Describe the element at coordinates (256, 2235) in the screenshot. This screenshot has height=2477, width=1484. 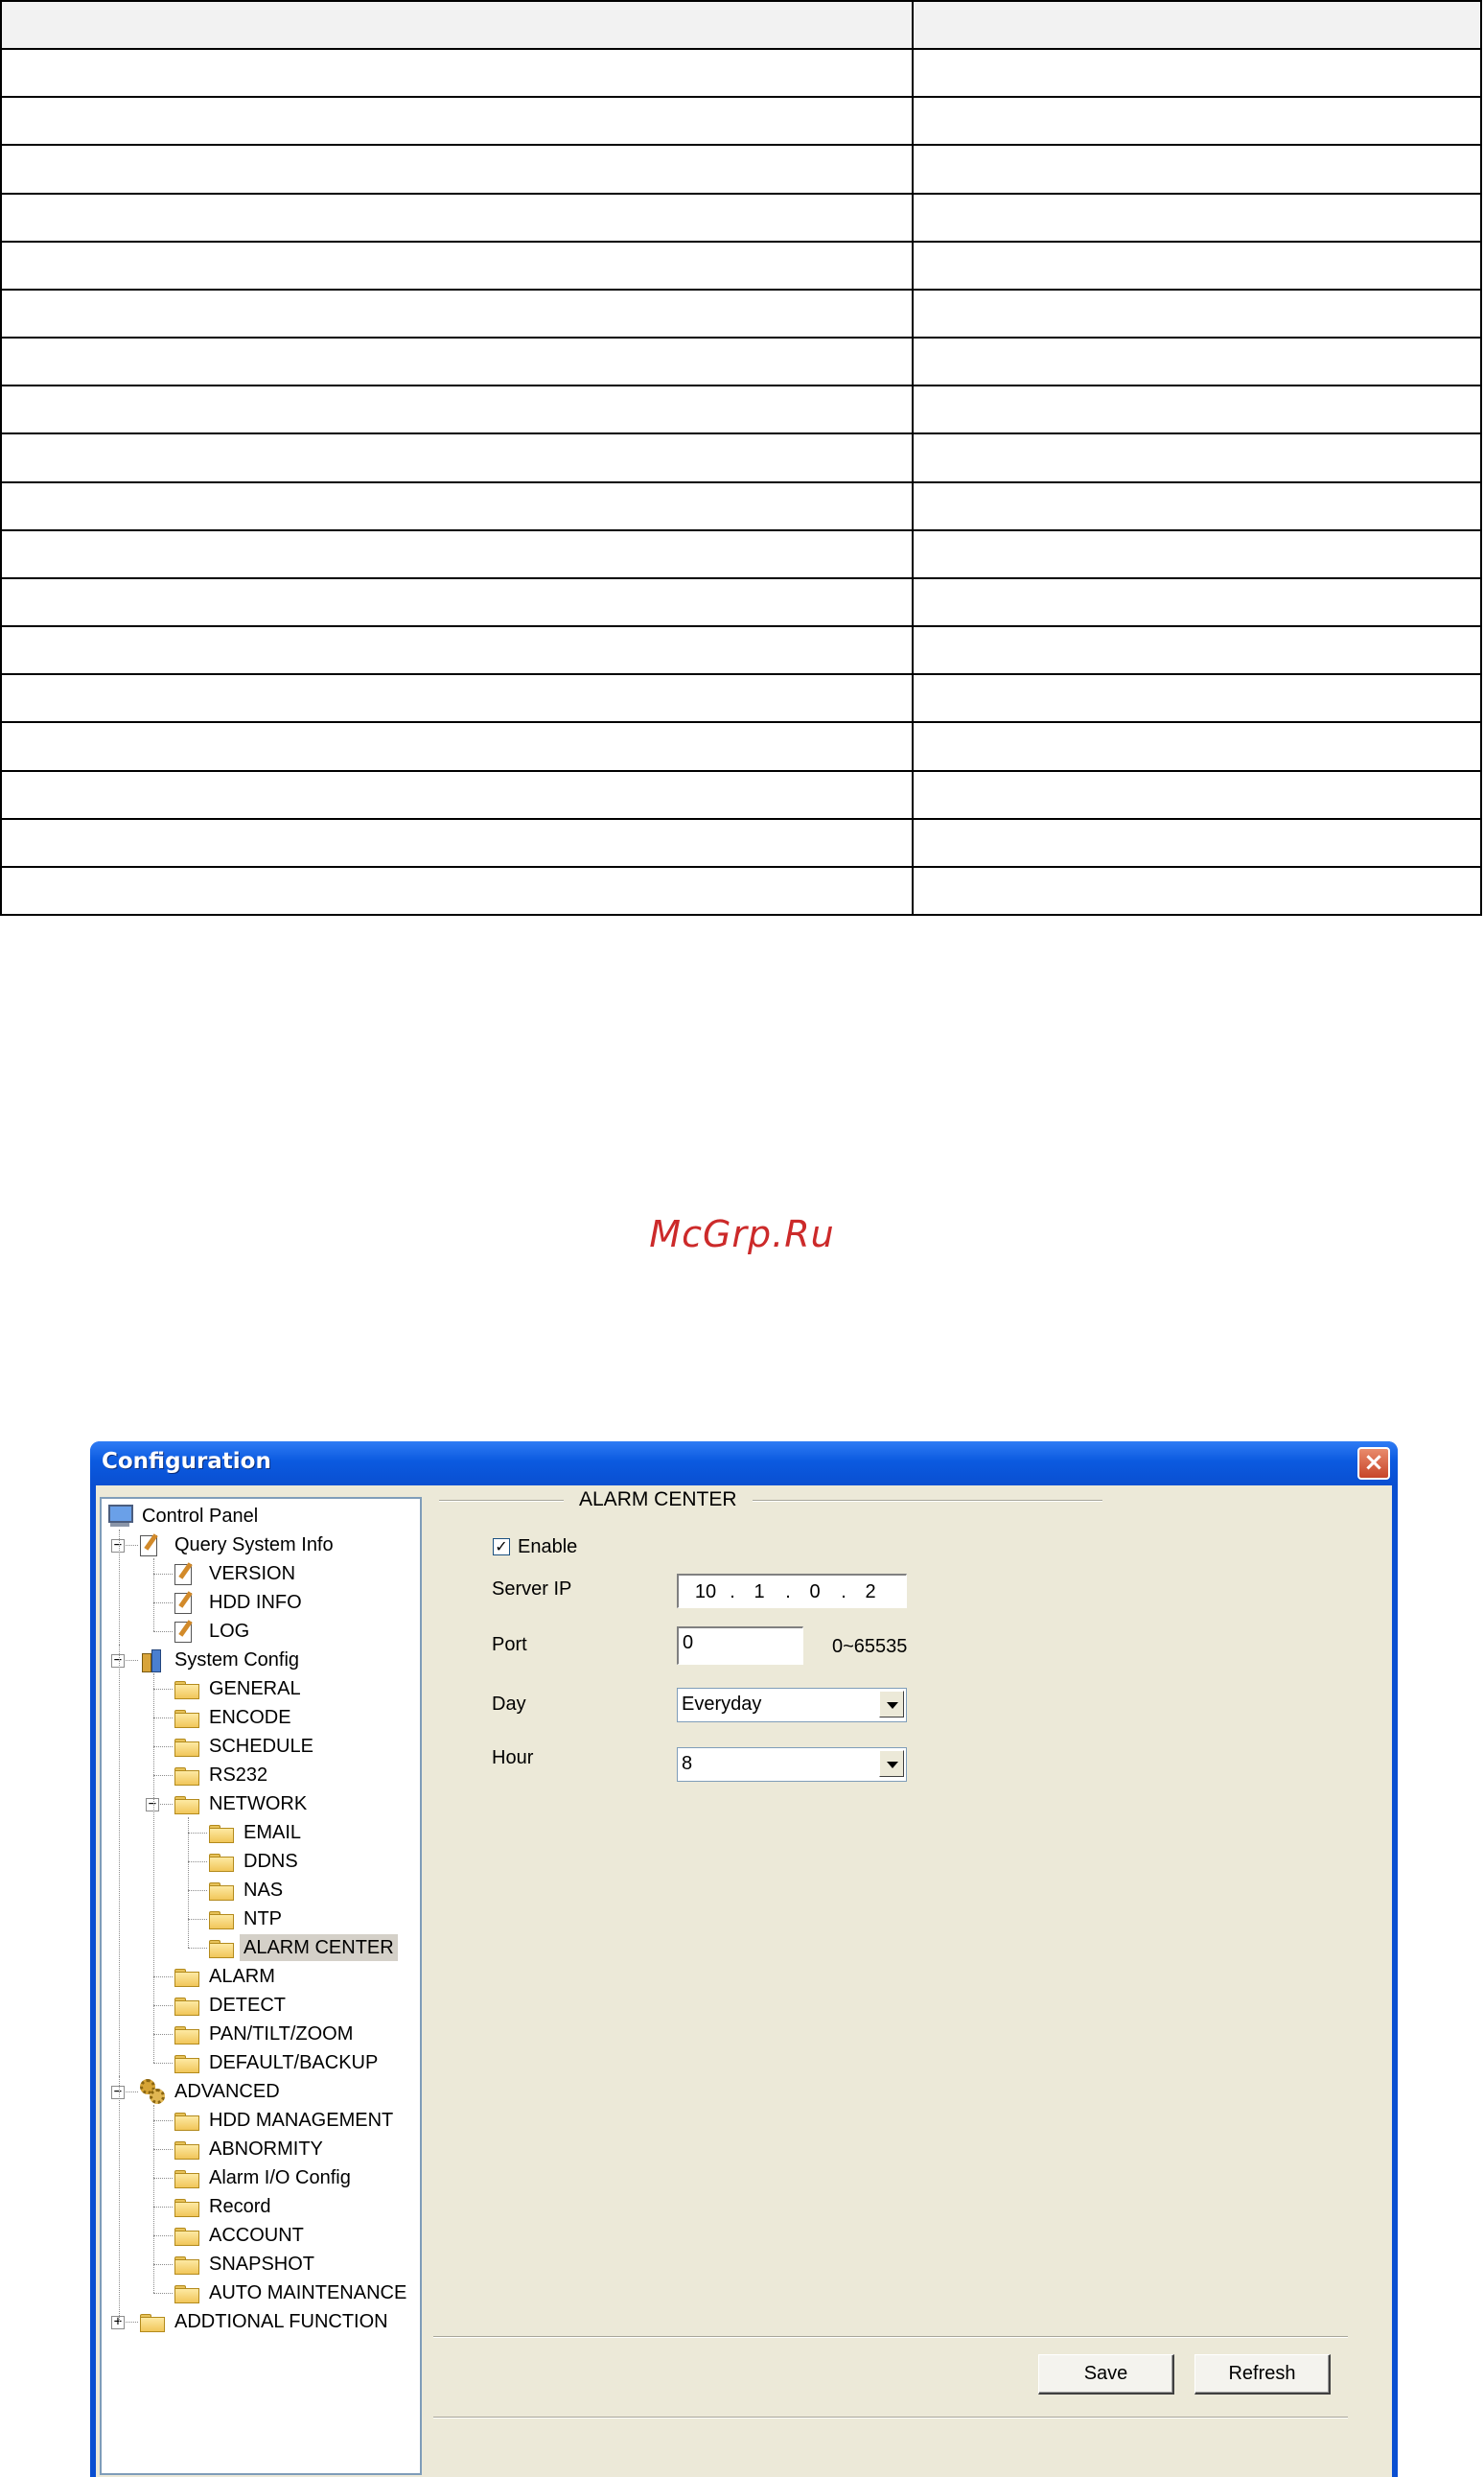
I see `tree-item-label: ACCOUNT` at that location.